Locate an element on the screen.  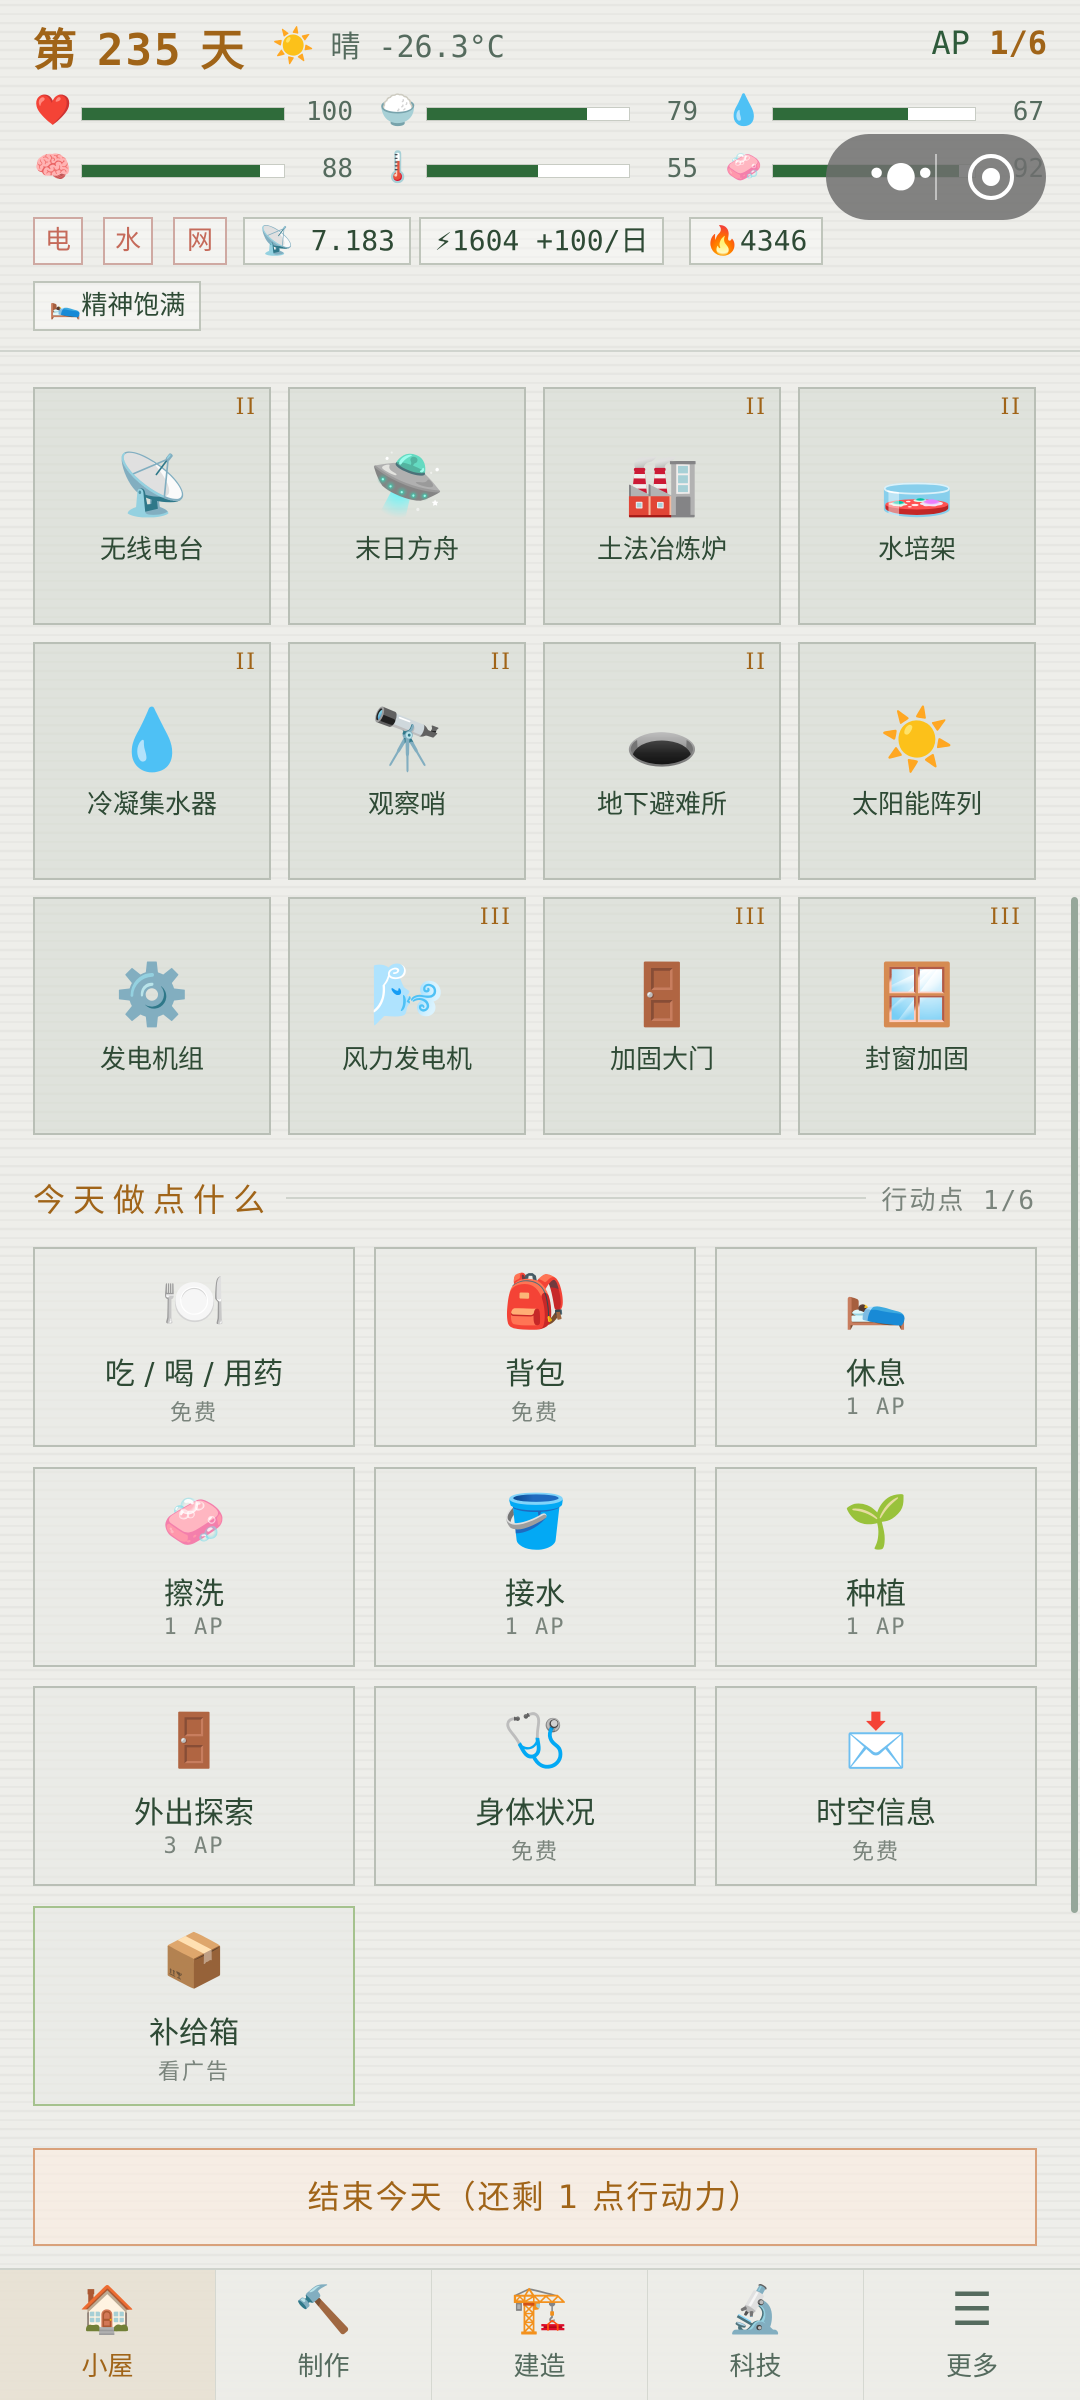
building-window-reinforcement: III 🪟 封窗加固 is located at coordinates (917, 1016).